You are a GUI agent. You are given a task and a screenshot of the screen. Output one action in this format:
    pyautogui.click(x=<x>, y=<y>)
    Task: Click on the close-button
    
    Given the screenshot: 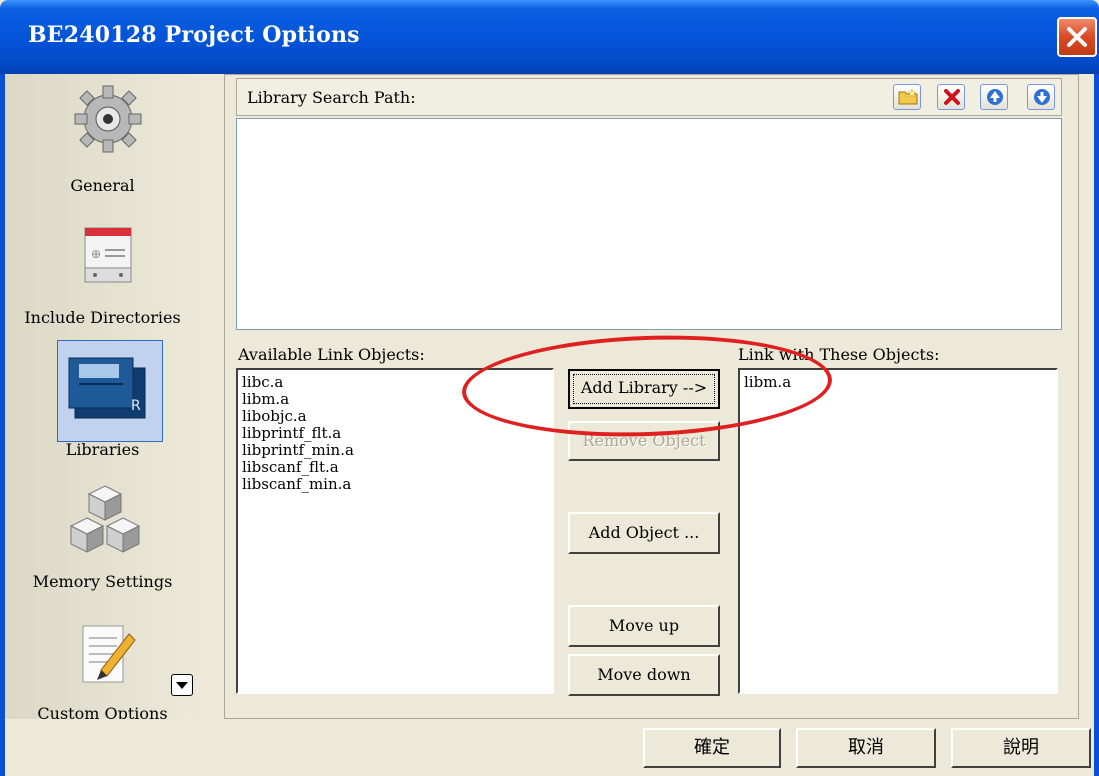 What is the action you would take?
    pyautogui.click(x=1077, y=37)
    